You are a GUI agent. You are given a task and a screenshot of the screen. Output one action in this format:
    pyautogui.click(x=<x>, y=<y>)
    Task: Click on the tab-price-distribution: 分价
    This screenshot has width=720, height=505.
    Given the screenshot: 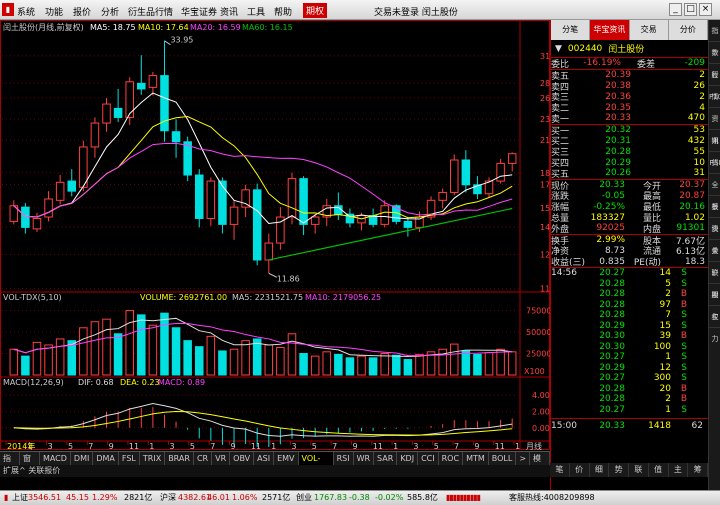 What is the action you would take?
    pyautogui.click(x=688, y=30)
    